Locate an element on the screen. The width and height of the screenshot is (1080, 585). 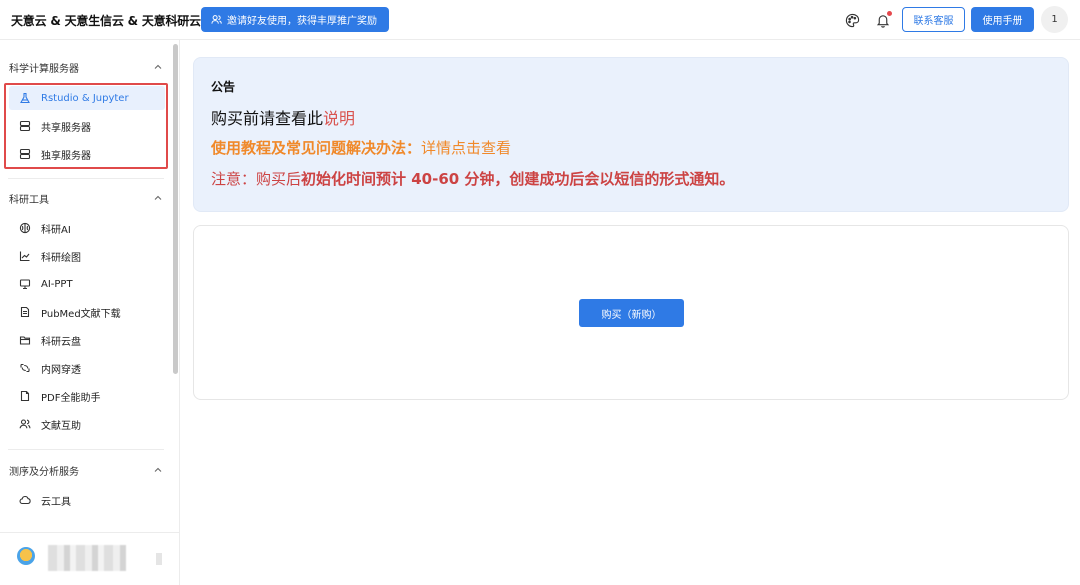
sidebar-group-title: 测序及分析服务 is located at coordinates (44, 470).